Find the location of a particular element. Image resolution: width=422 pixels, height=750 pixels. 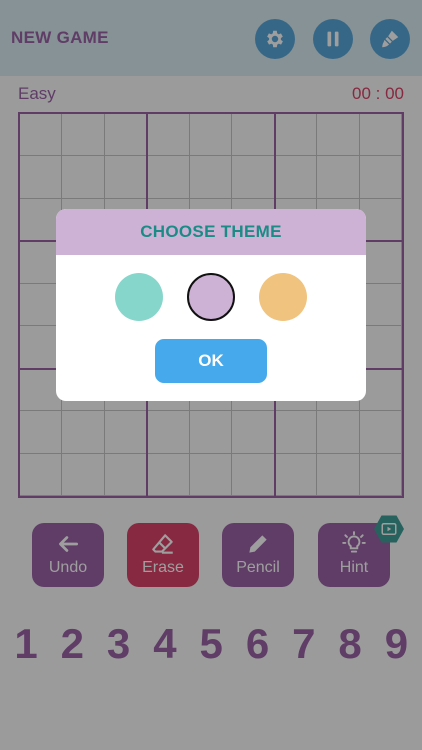

ok-button: OK is located at coordinates (211, 361).